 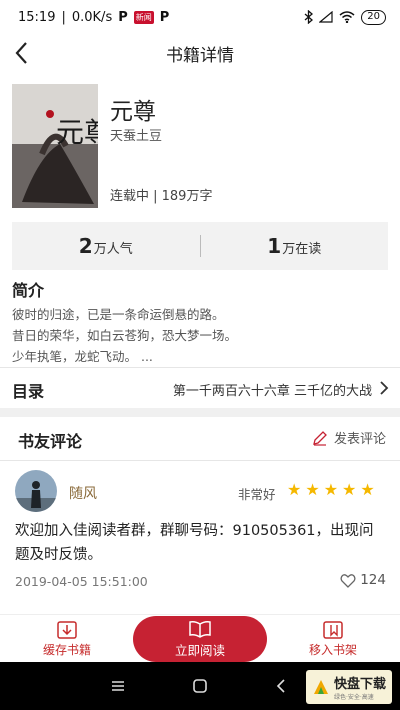 I want to click on wifi-icon, so click(x=347, y=17).